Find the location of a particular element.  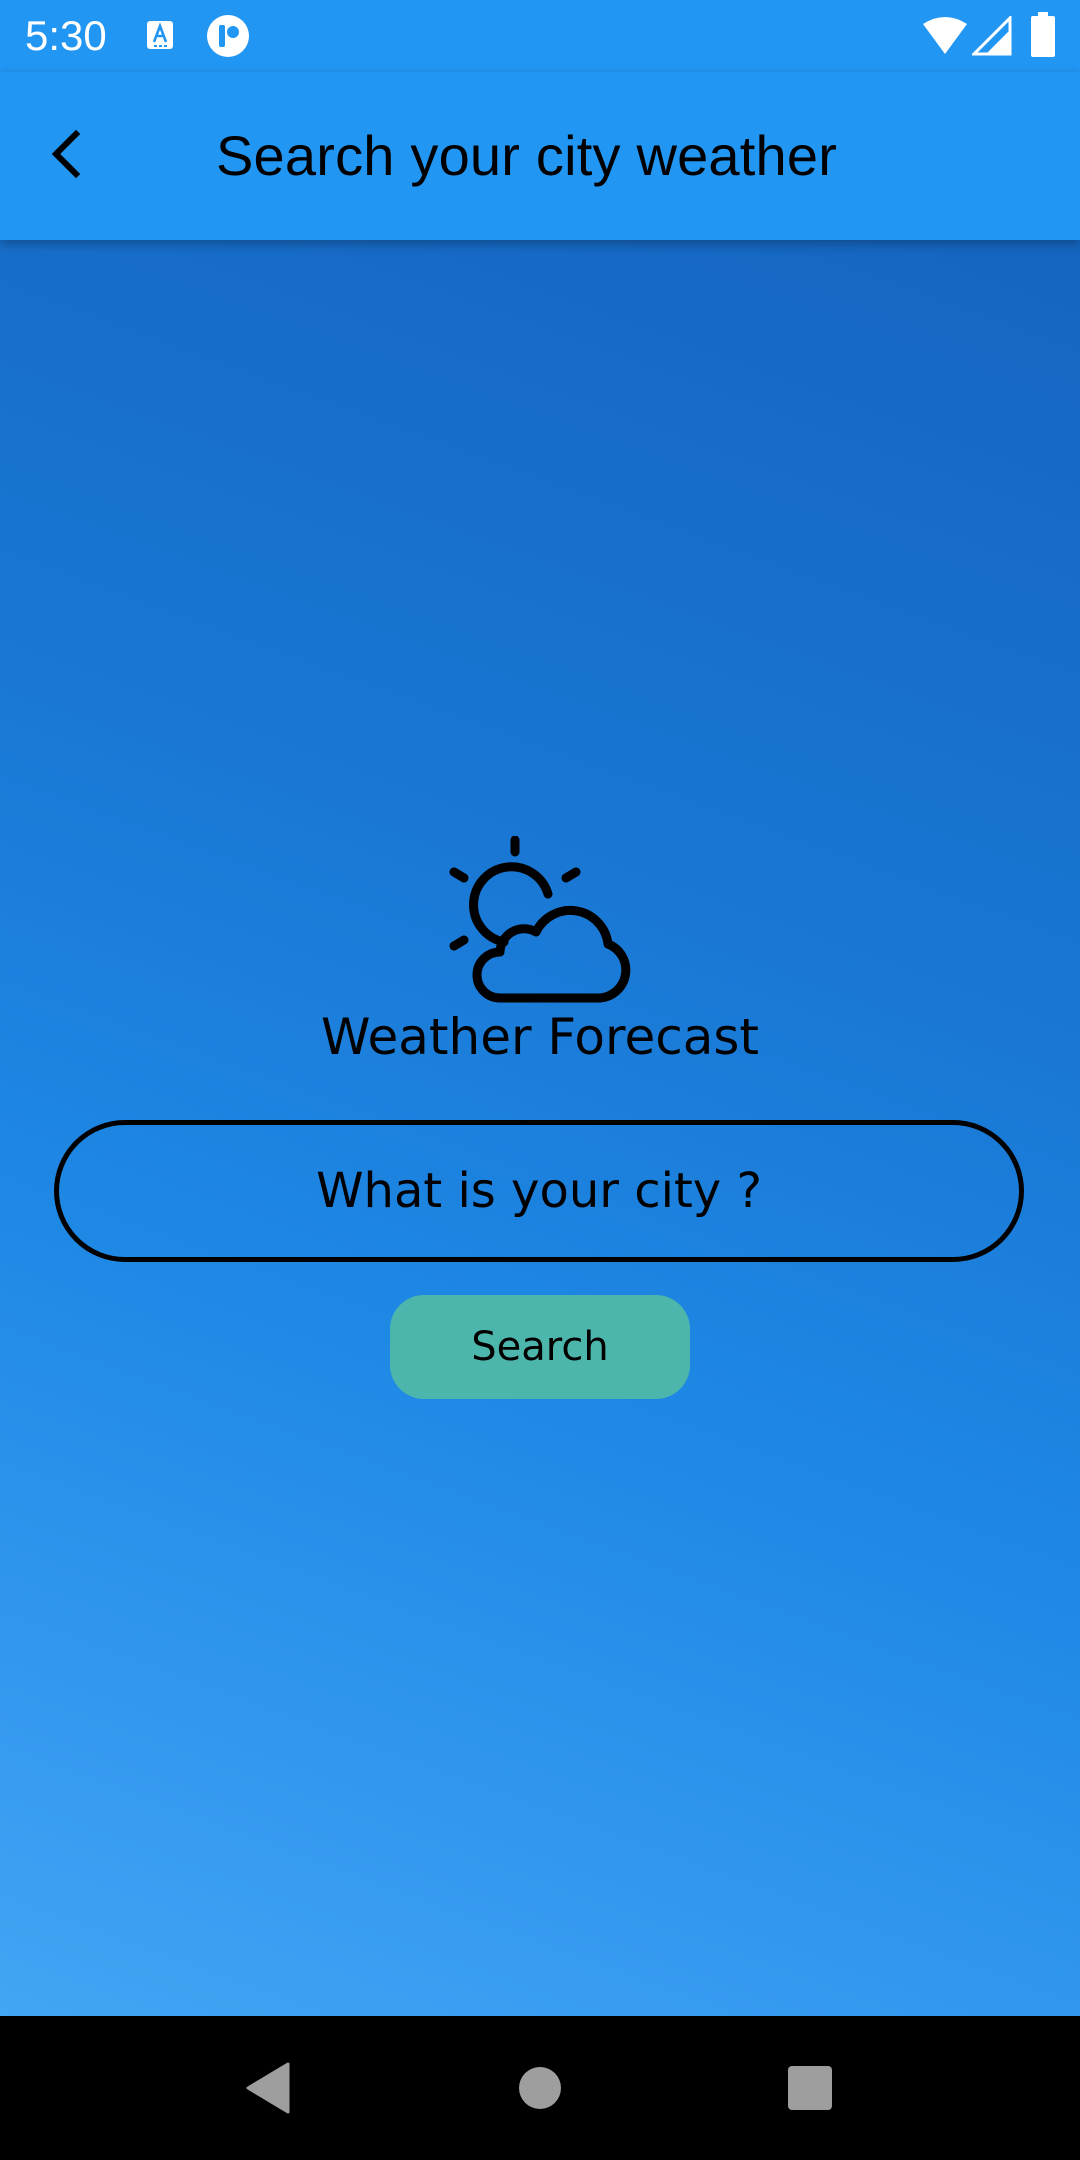

chevron-left-icon is located at coordinates (66, 154).